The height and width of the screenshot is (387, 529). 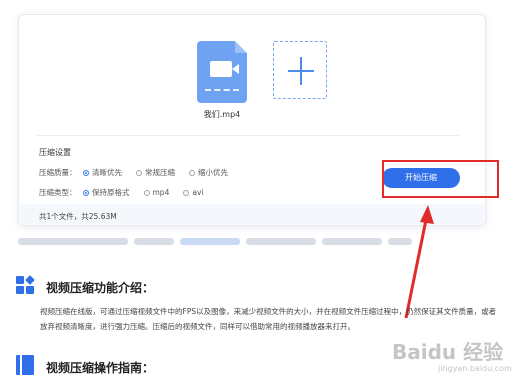 I want to click on arrow-shaft, so click(x=416, y=266).